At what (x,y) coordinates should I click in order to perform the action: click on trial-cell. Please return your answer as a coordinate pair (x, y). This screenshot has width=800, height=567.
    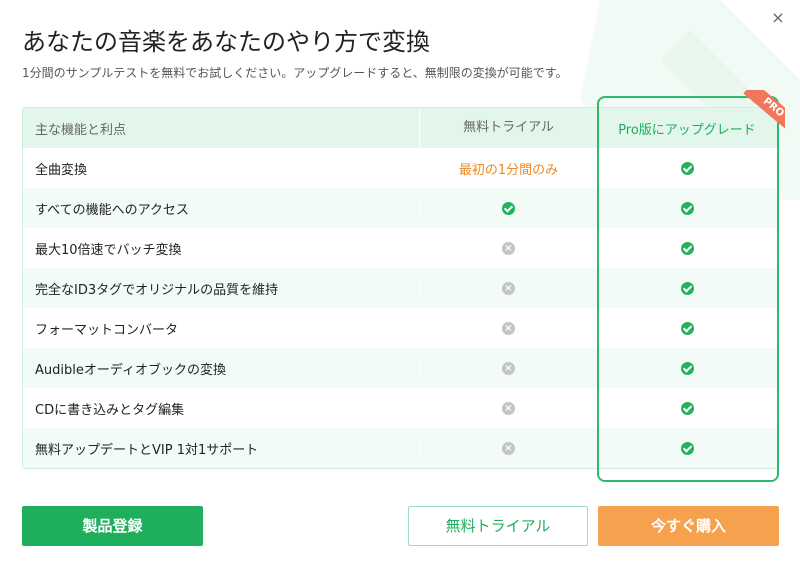
    Looking at the image, I should click on (508, 208).